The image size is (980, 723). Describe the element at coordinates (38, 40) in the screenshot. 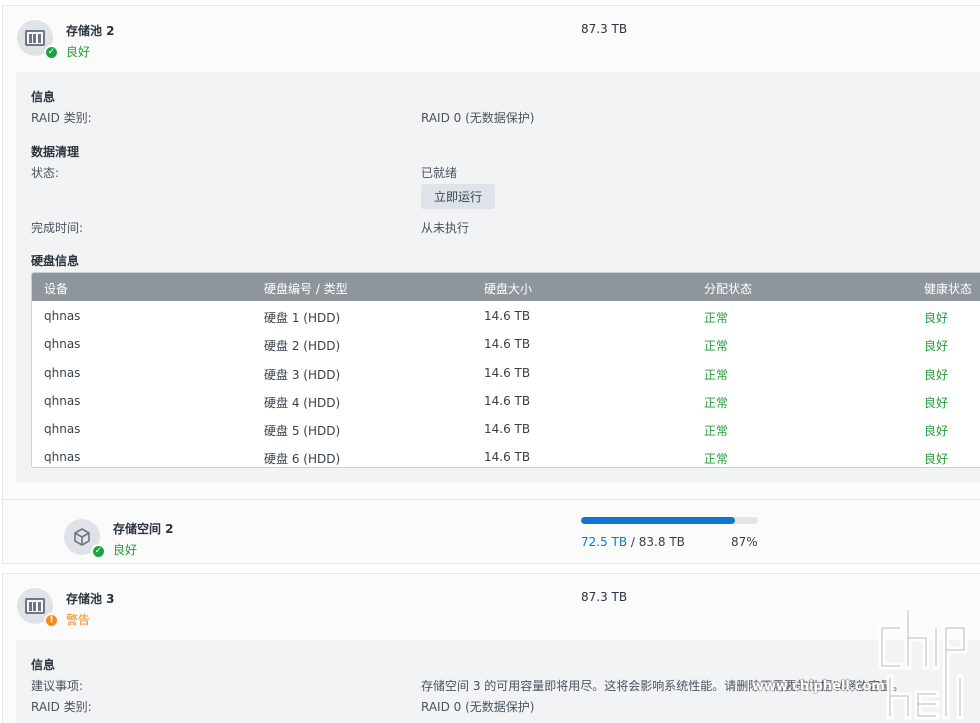

I see `storage-pool-icon: ✓` at that location.